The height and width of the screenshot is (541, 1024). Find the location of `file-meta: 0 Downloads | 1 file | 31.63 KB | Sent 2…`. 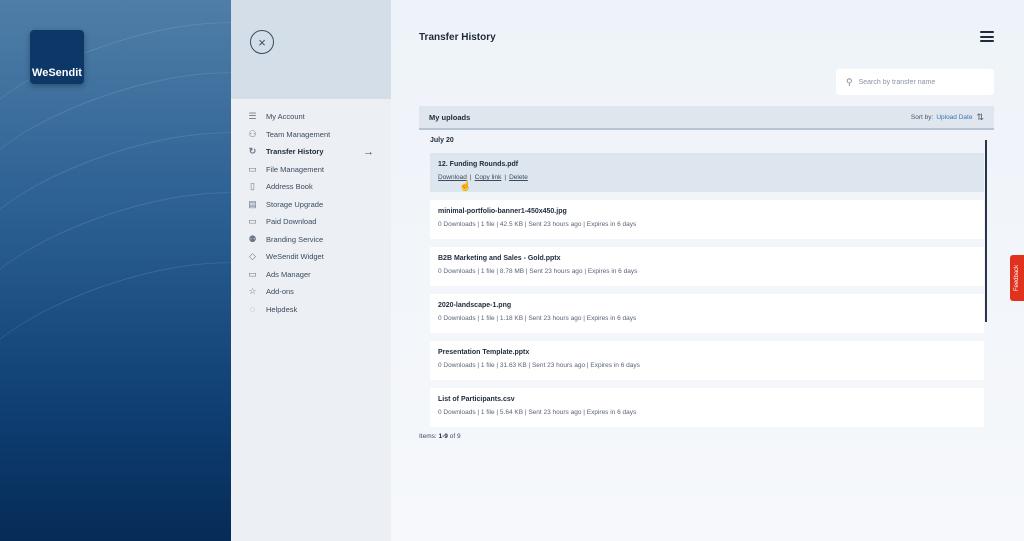

file-meta: 0 Downloads | 1 file | 31.63 KB | Sent 2… is located at coordinates (539, 365).